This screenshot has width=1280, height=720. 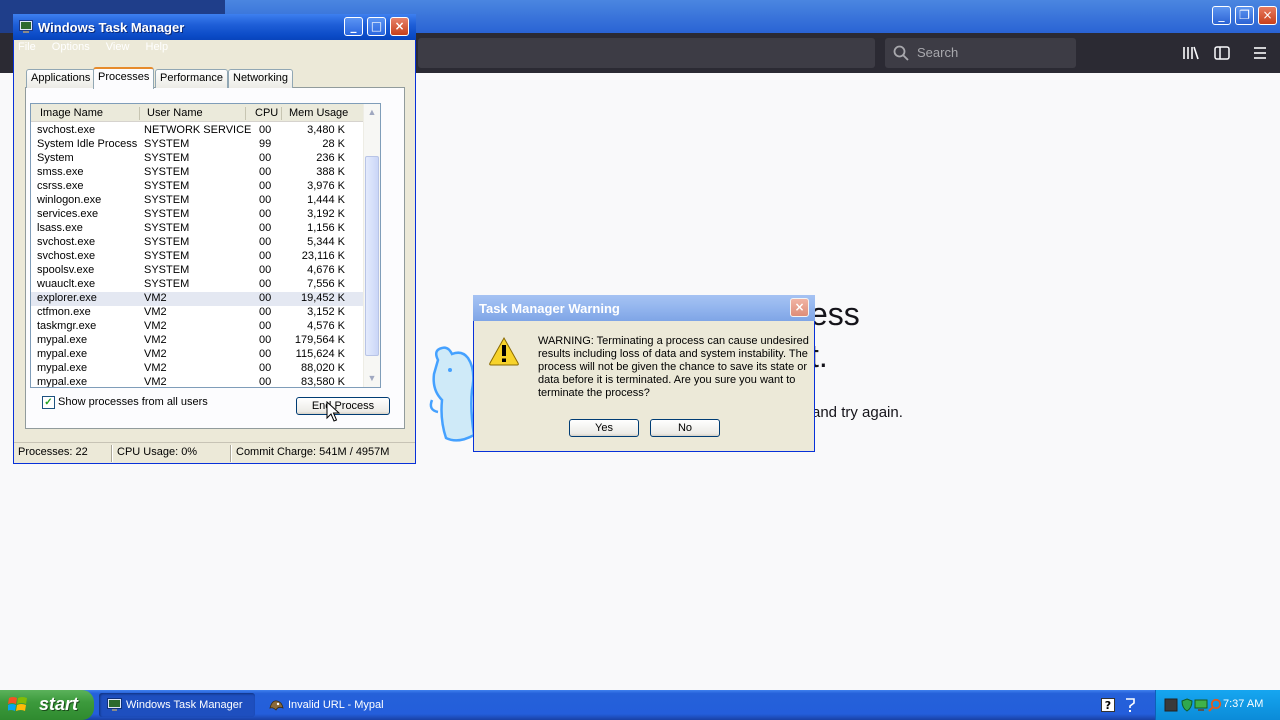 I want to click on process-list-scrollbar: ▲ ▼, so click(x=371, y=245).